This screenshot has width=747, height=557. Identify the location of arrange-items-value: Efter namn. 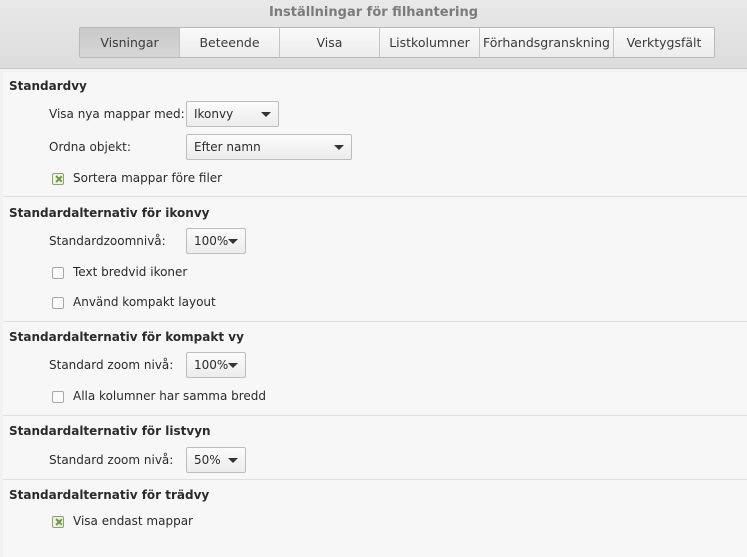
(227, 147).